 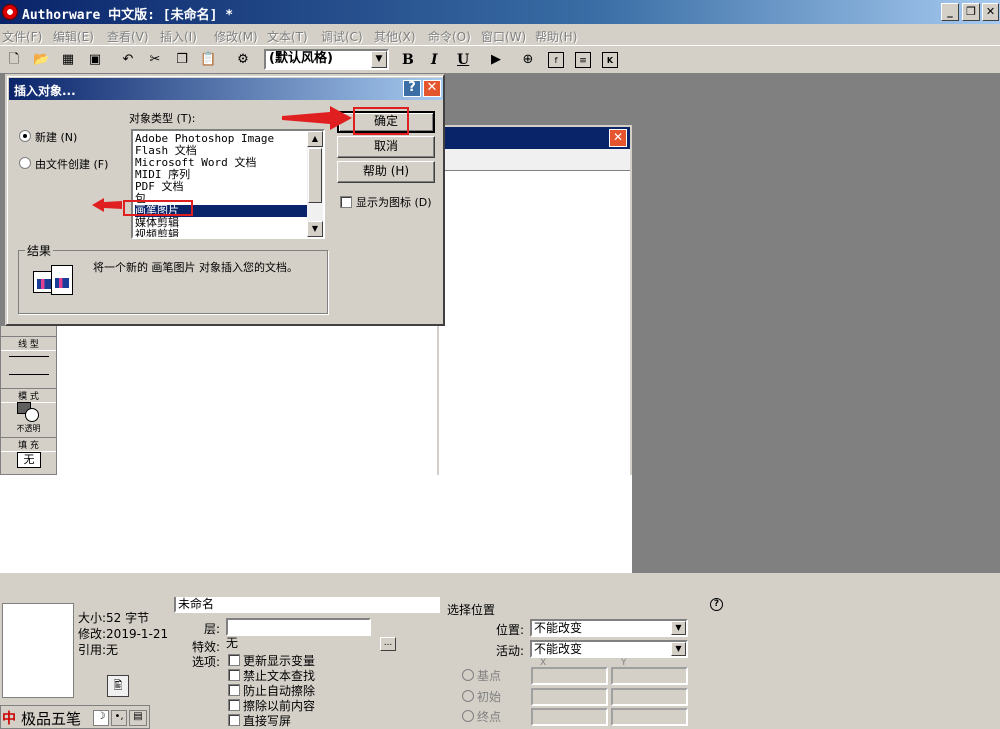 What do you see at coordinates (317, 118) in the screenshot?
I see `arrow-to-ok-button` at bounding box center [317, 118].